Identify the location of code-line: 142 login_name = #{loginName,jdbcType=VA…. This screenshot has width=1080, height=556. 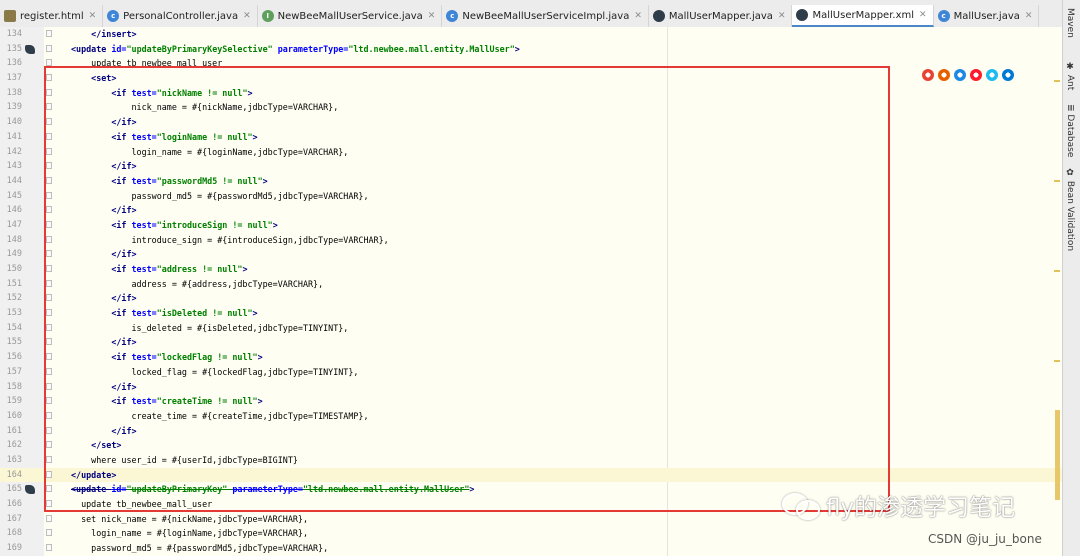
(531, 152).